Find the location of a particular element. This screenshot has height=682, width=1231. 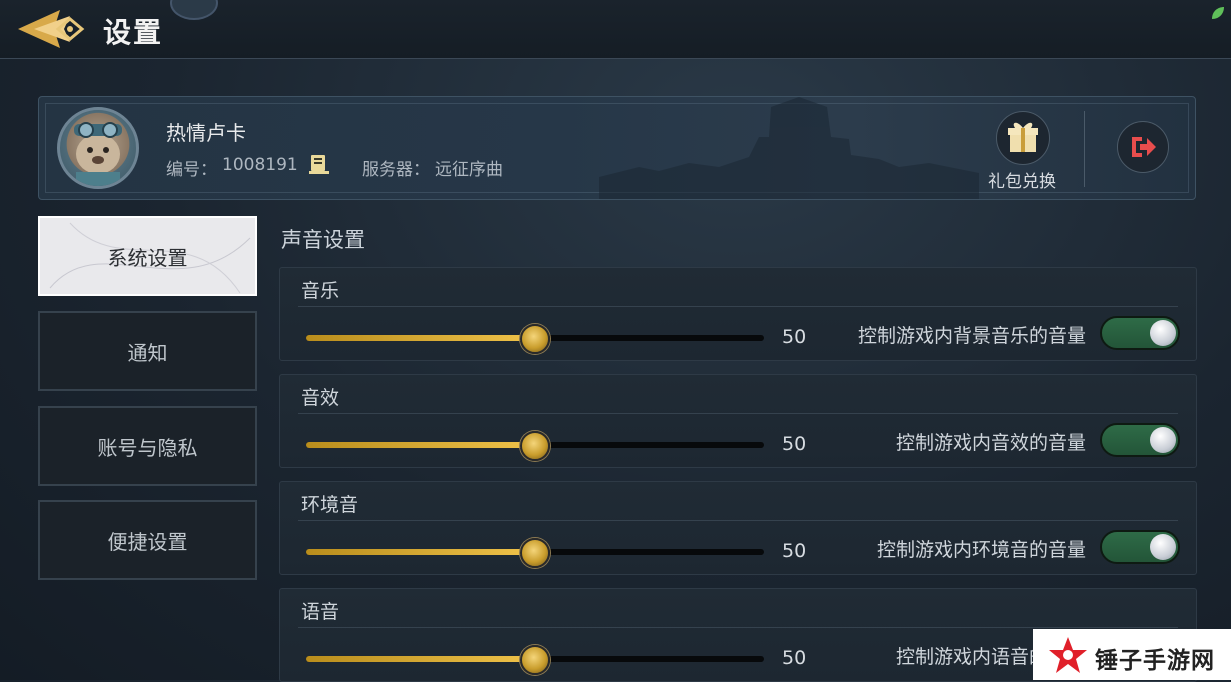

sidebar-item-label: 通知 is located at coordinates (147, 352).